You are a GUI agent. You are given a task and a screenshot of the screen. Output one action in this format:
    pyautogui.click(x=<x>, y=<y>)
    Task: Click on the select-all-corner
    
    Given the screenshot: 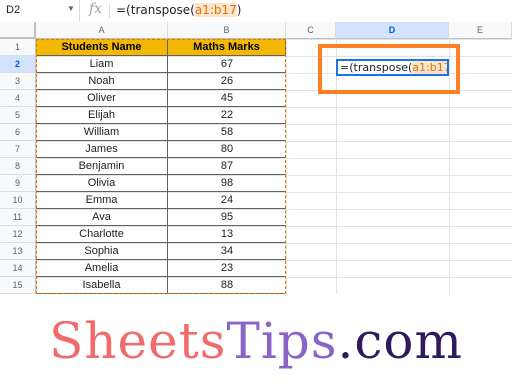 What is the action you would take?
    pyautogui.click(x=18, y=30)
    